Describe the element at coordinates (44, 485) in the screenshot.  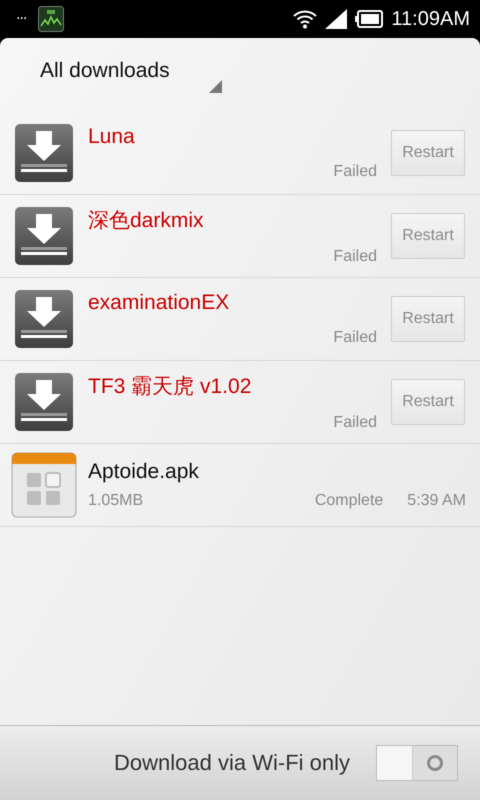
I see `package-icon` at that location.